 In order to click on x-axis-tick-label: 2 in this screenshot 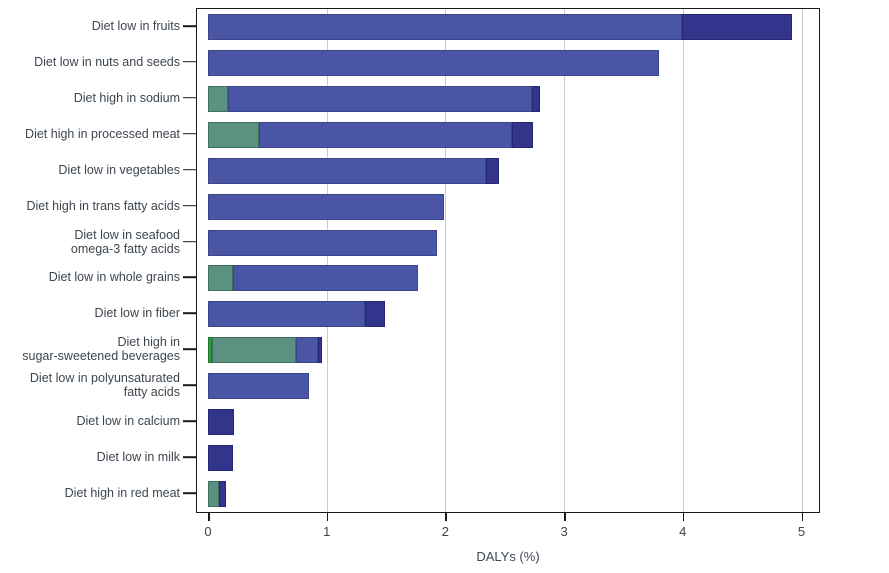, I will do `click(445, 531)`.